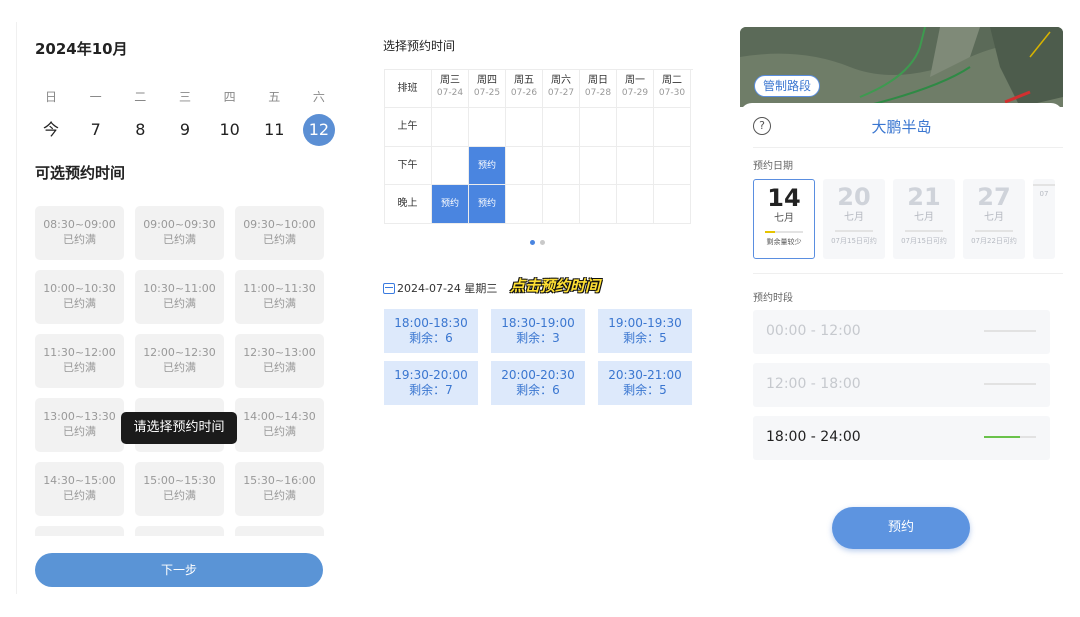  What do you see at coordinates (79, 288) in the screenshot?
I see `slot-time: 10:00~10:30` at bounding box center [79, 288].